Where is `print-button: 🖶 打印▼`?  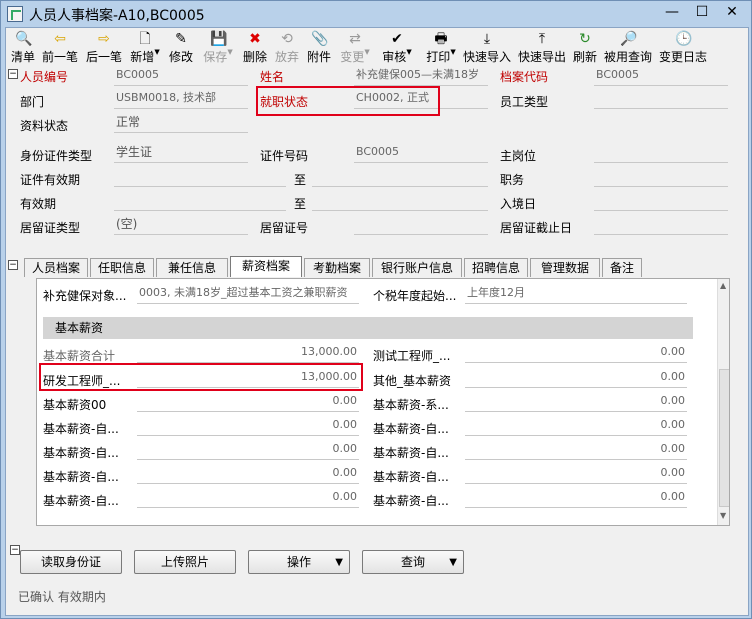
print-button: 🖶 打印▼ is located at coordinates (441, 48).